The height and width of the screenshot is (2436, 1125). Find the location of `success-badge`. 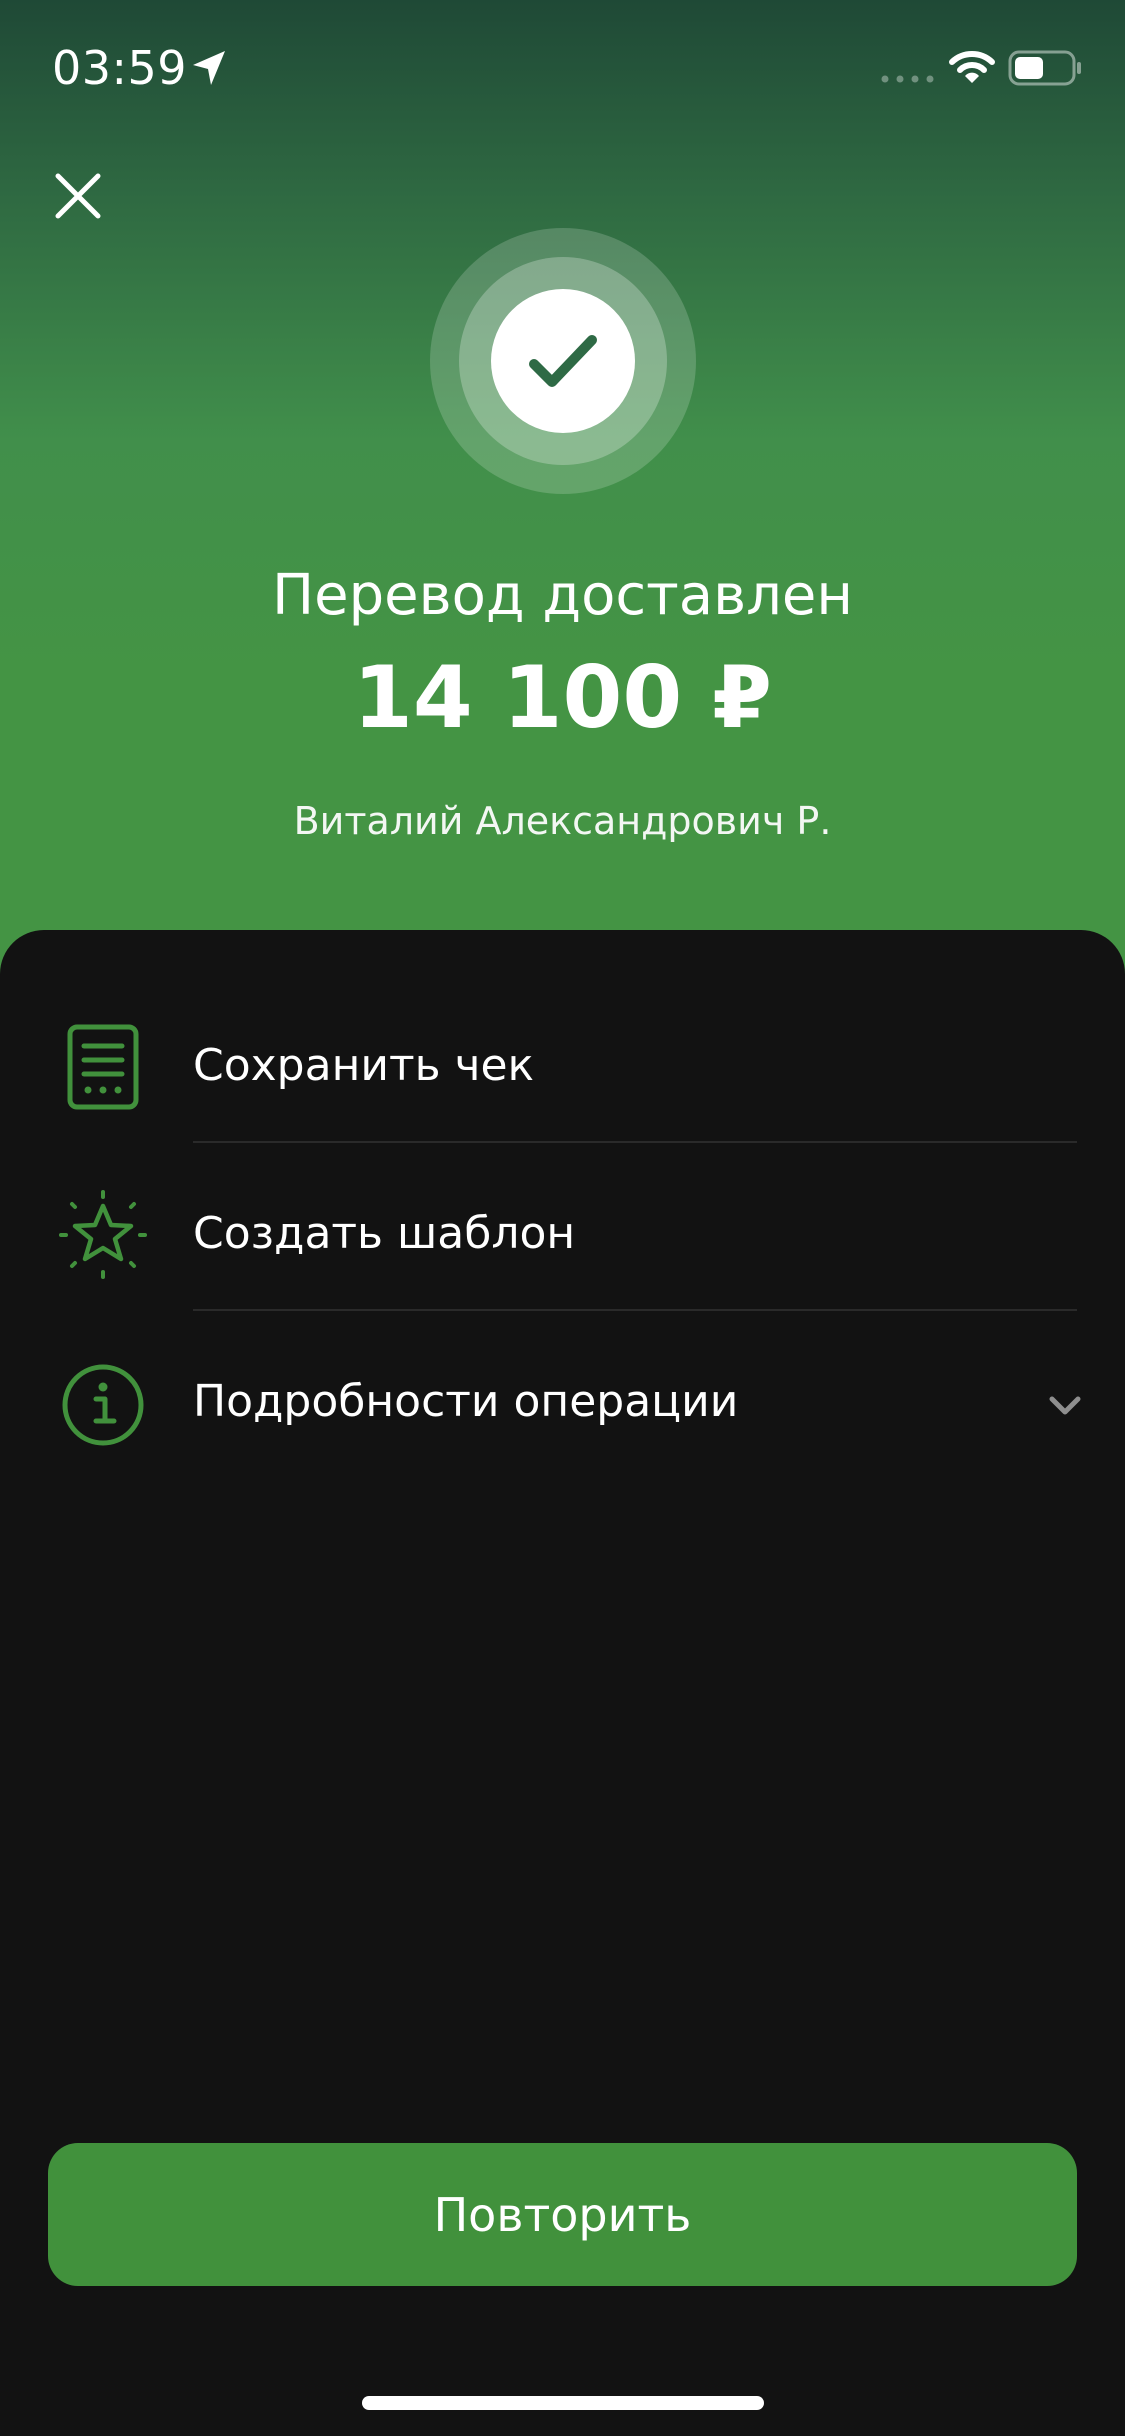

success-badge is located at coordinates (563, 361).